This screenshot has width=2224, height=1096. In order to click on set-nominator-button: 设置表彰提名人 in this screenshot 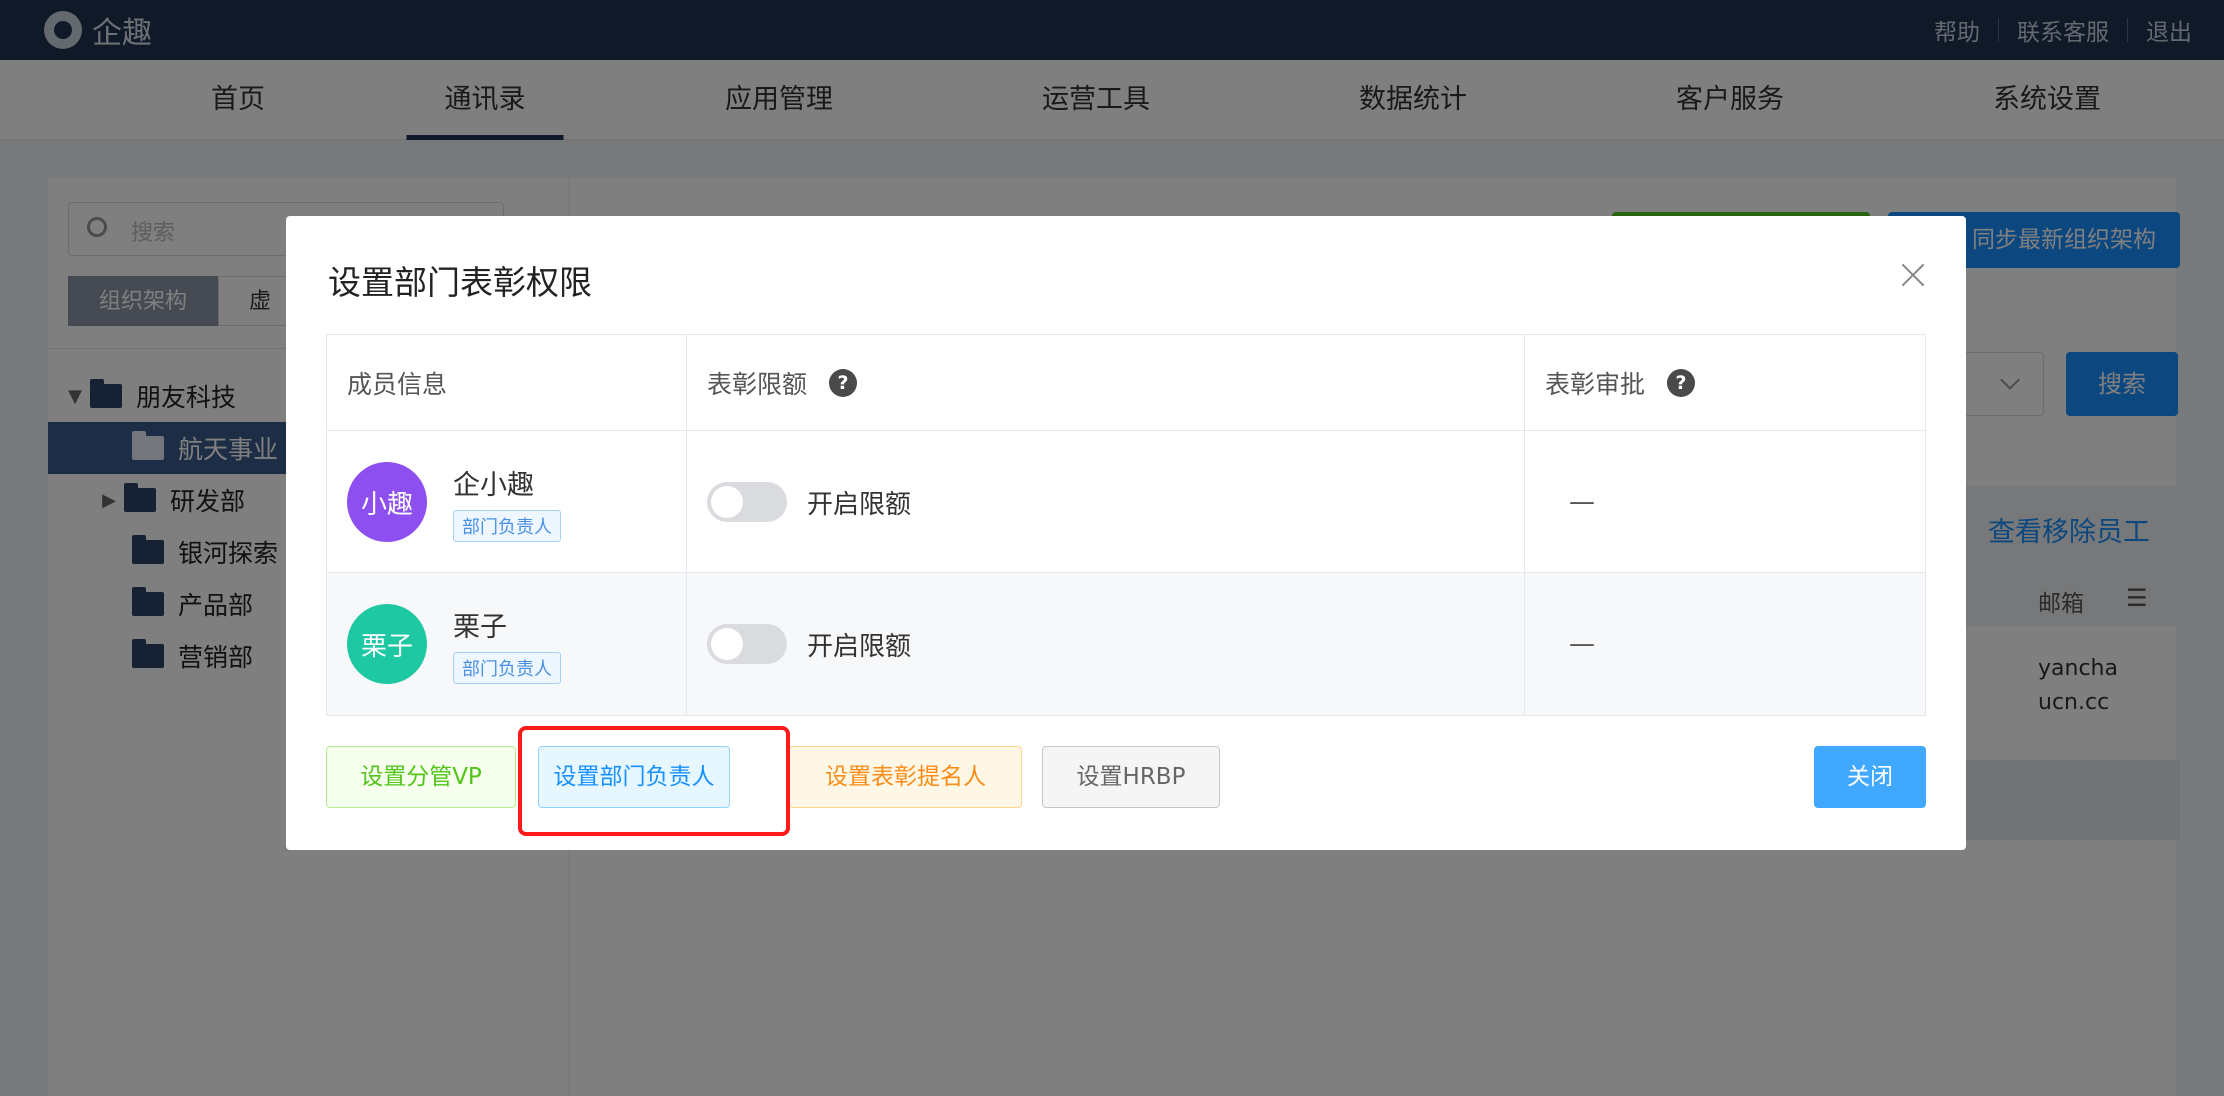, I will do `click(905, 777)`.